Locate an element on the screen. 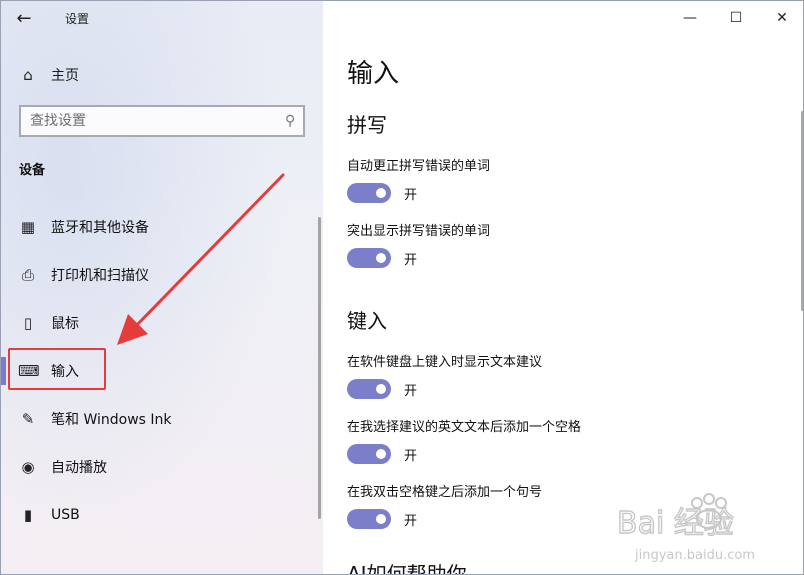  double-space-period-toggle is located at coordinates (369, 519).